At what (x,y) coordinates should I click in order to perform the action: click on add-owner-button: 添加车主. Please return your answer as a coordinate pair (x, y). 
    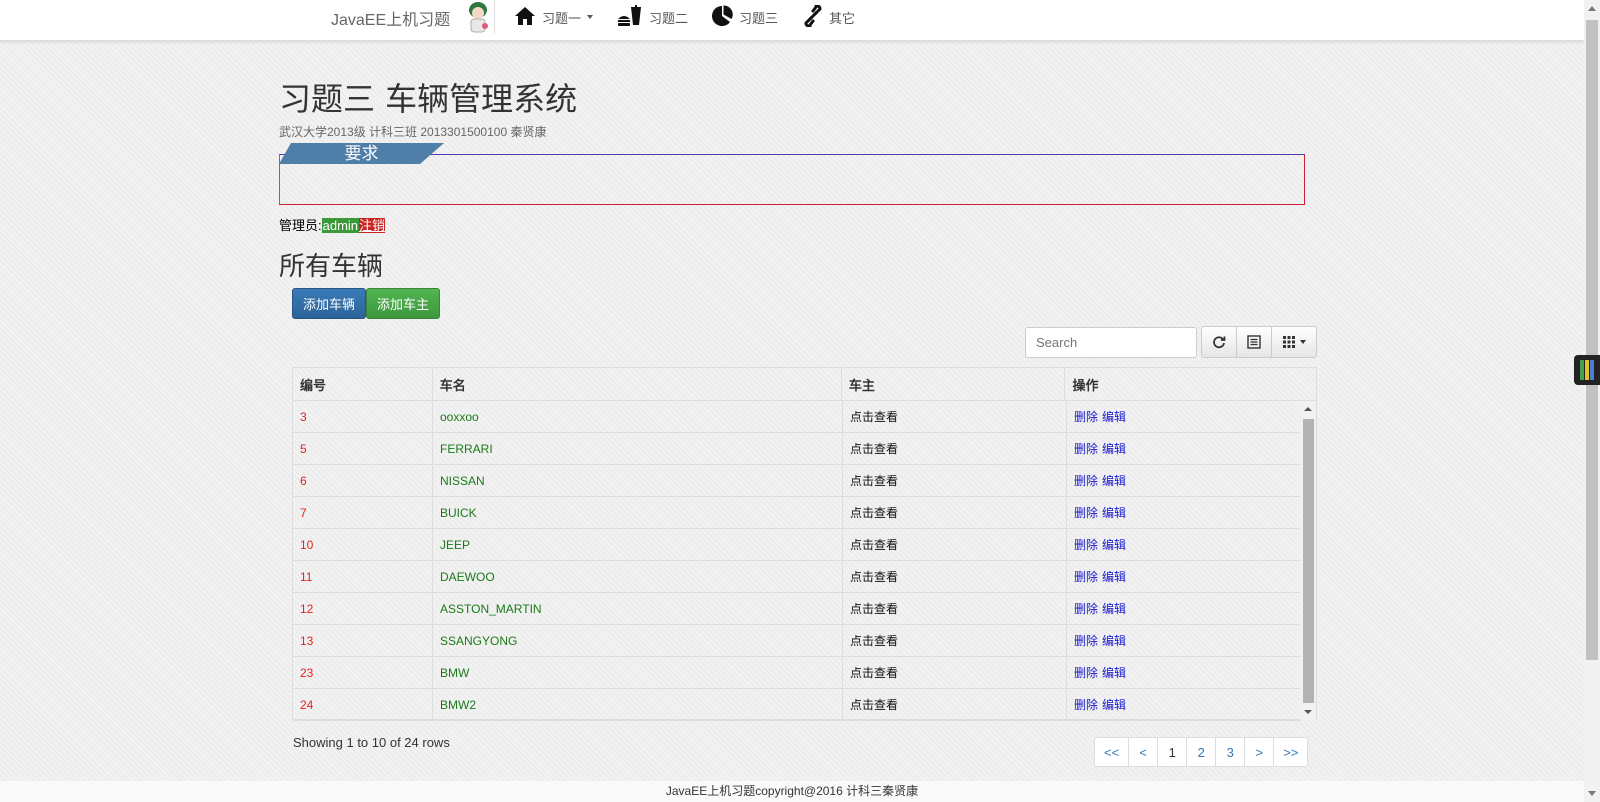
    Looking at the image, I should click on (403, 303).